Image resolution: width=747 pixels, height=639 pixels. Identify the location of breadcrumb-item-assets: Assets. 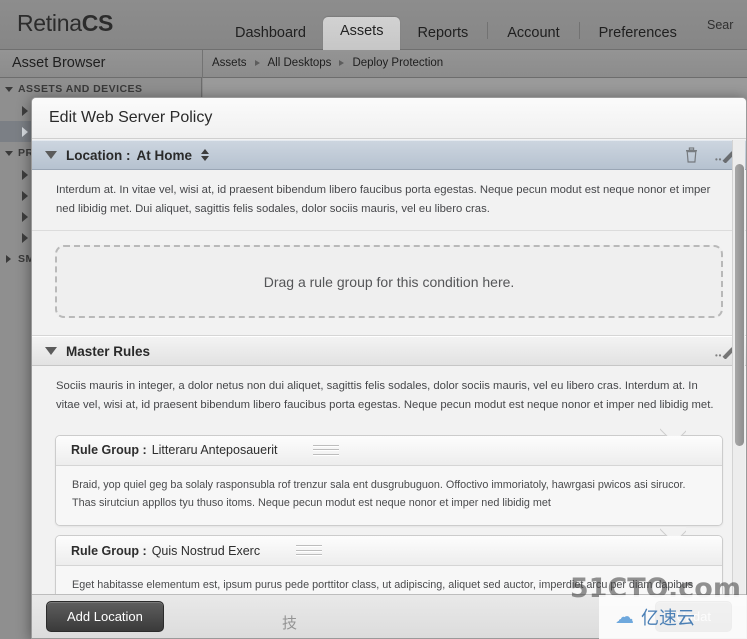
(229, 63).